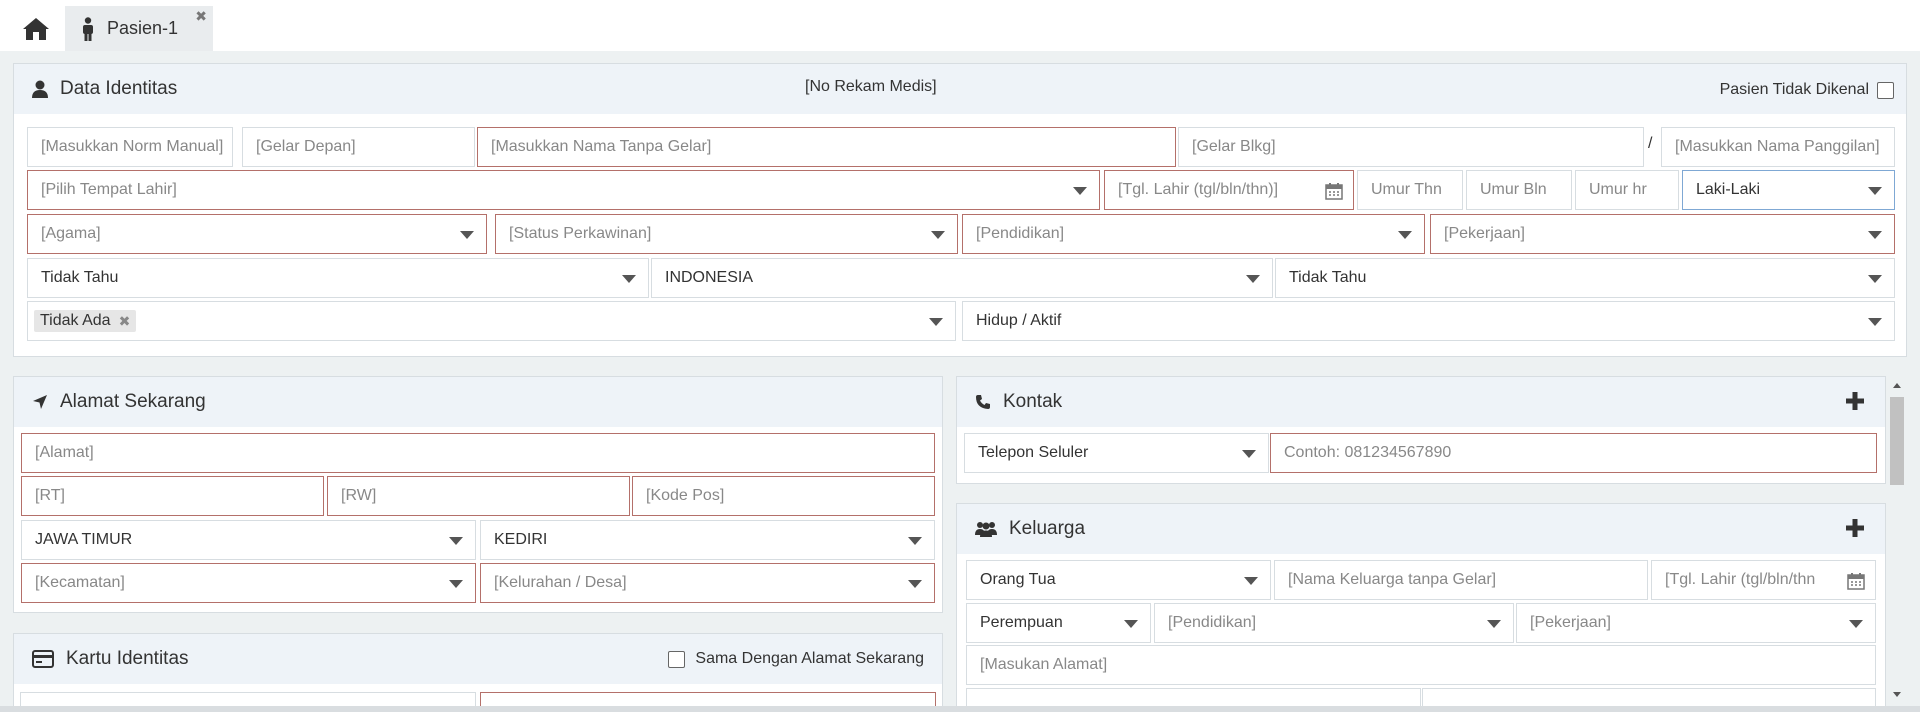  I want to click on panel-header: Keluarga, so click(1421, 529).